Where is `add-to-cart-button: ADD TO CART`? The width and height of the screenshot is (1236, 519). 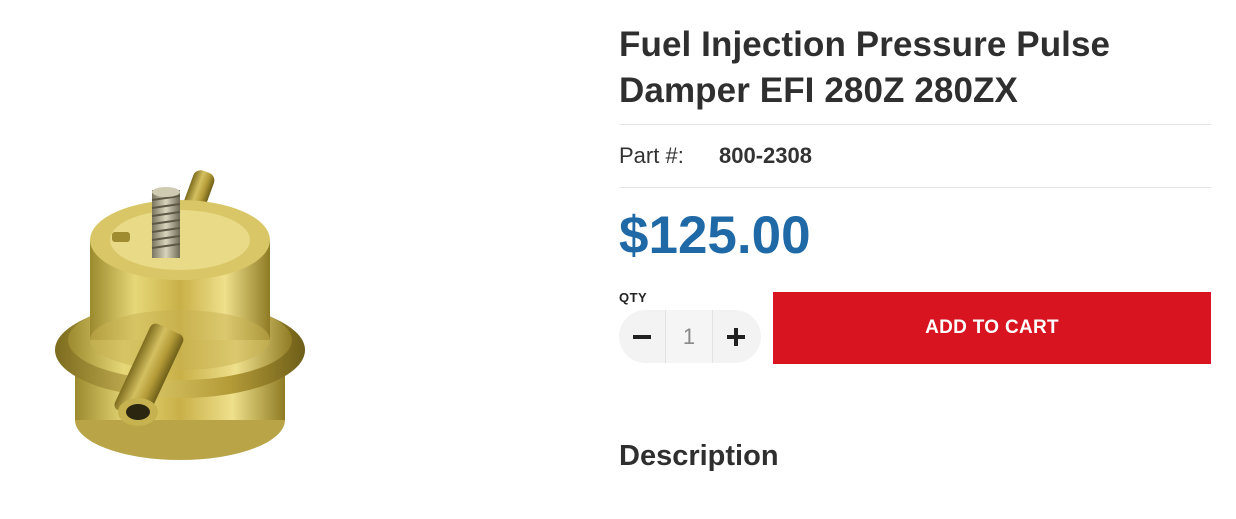
add-to-cart-button: ADD TO CART is located at coordinates (992, 328).